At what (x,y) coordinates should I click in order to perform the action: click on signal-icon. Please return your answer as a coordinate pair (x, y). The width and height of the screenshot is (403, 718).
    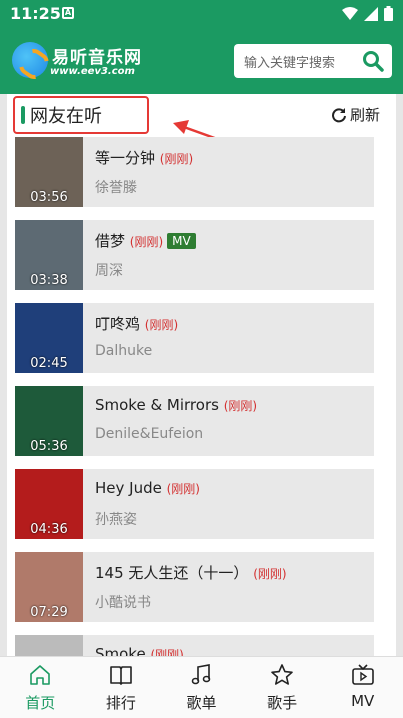
    Looking at the image, I should click on (371, 13).